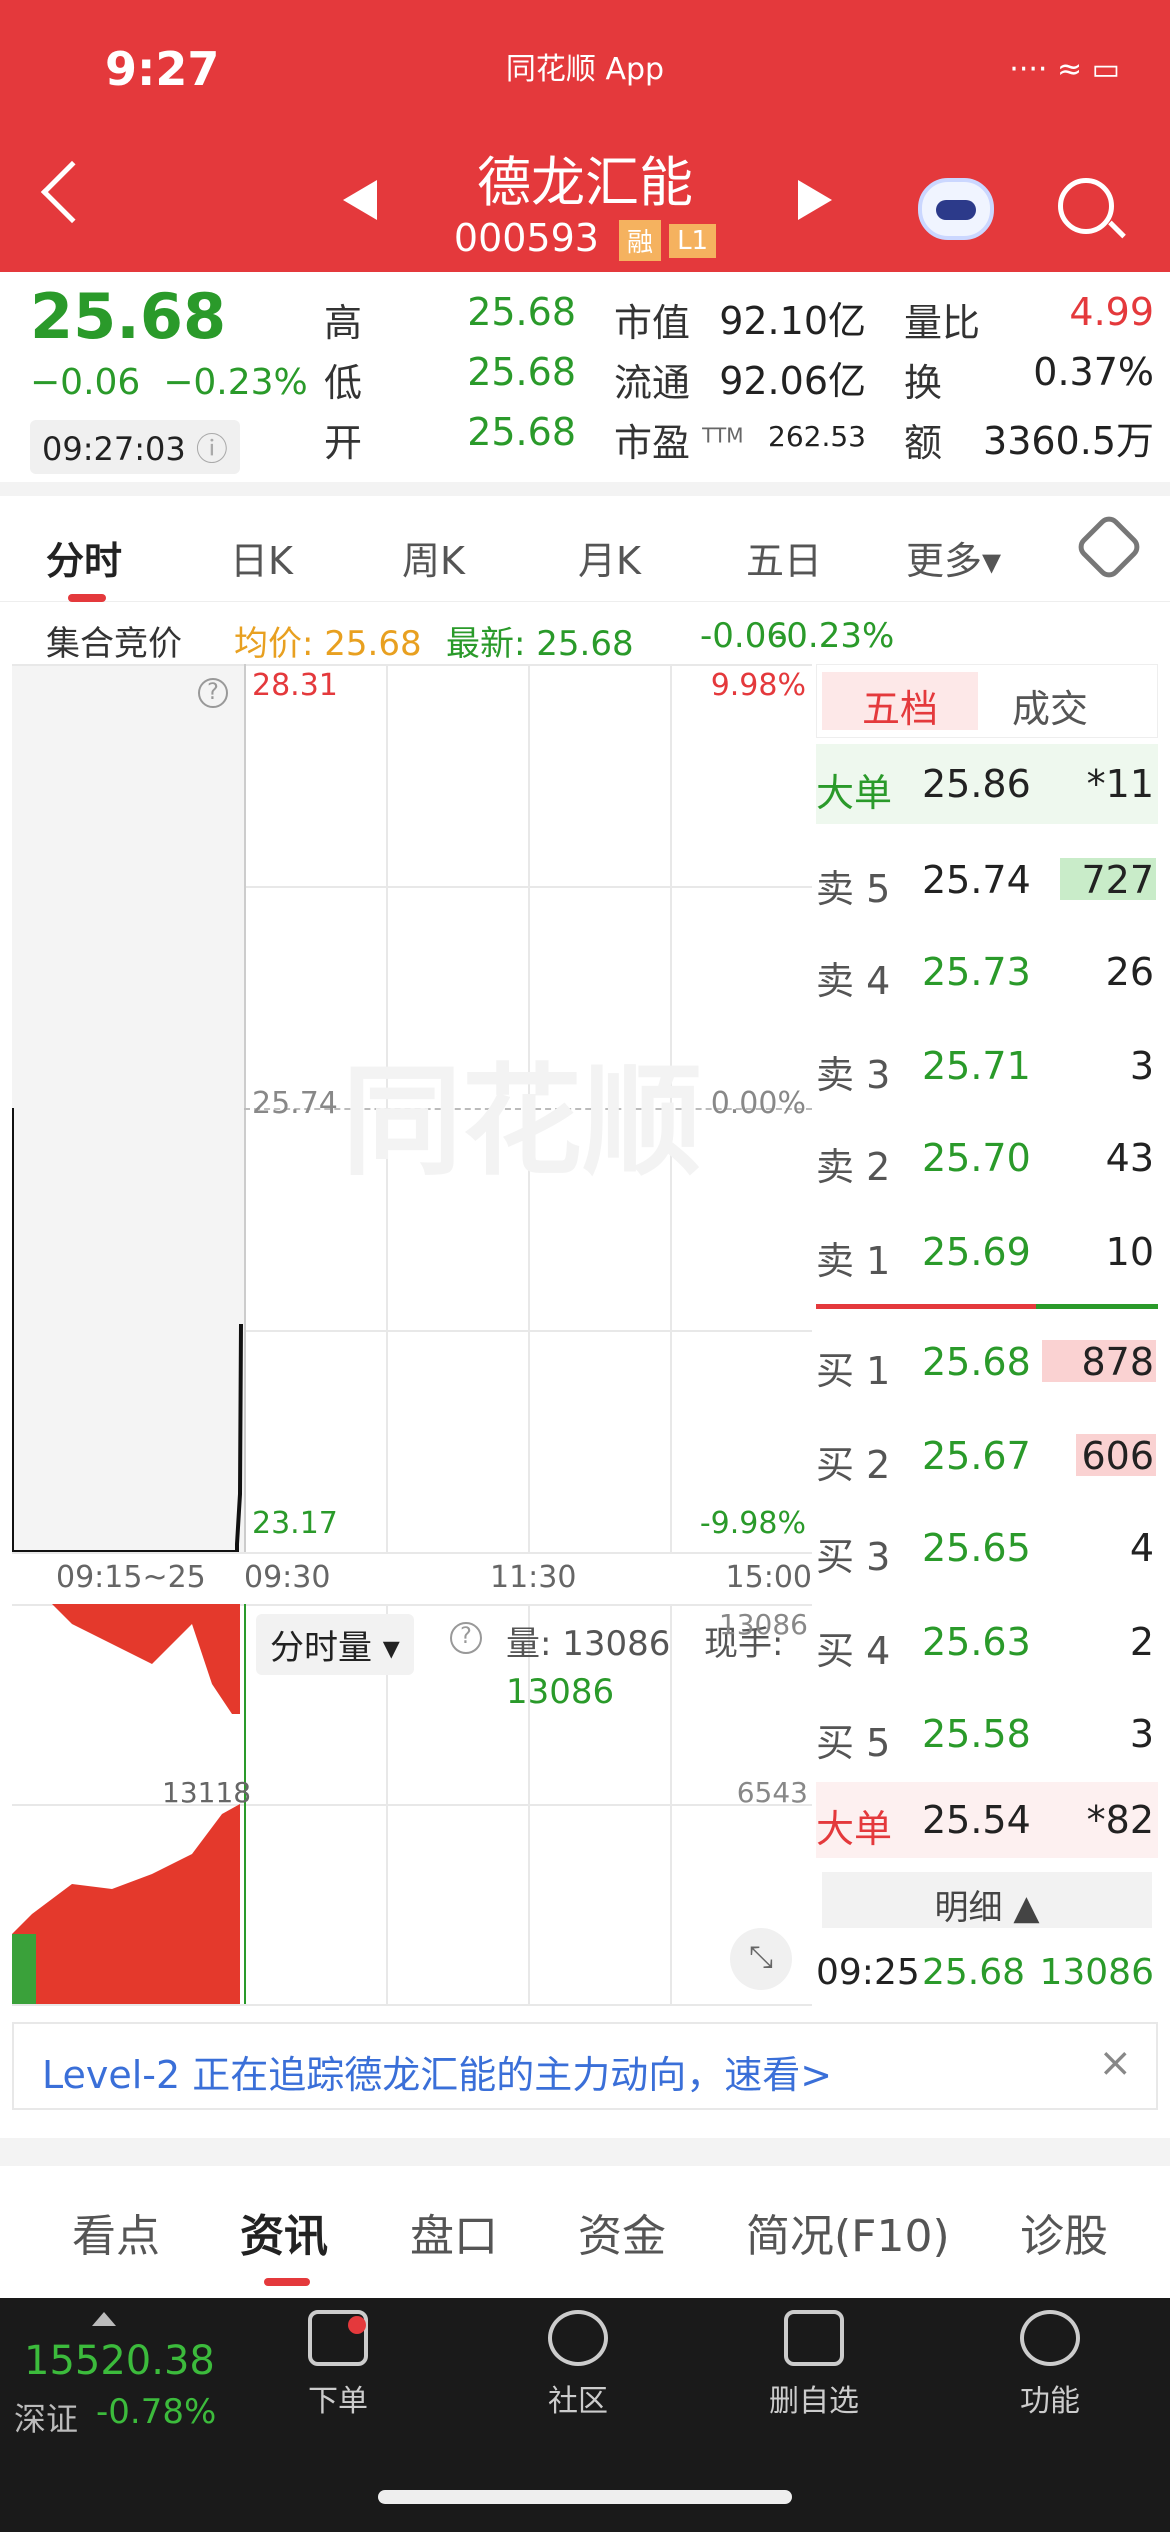 The image size is (1170, 2532). What do you see at coordinates (1129, 1158) in the screenshot?
I see `ask-2-vol: 43` at bounding box center [1129, 1158].